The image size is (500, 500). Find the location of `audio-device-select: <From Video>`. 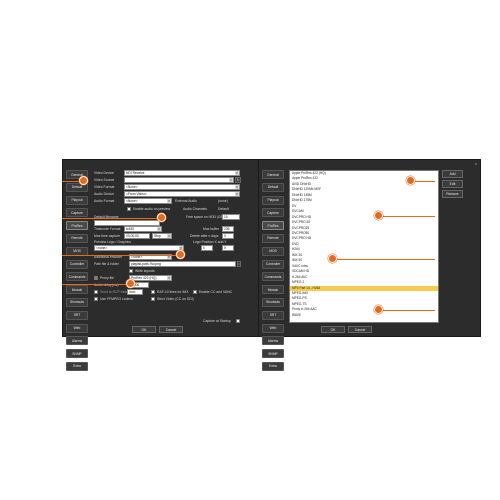

audio-device-select: <From Video> is located at coordinates (182, 194).